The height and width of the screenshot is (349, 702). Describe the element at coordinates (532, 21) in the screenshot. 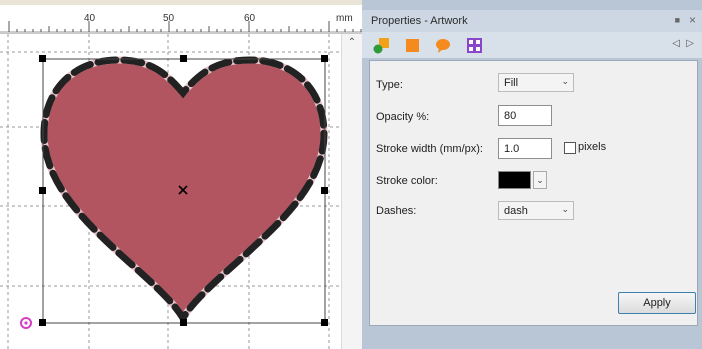

I see `panel-titlebar: Properties - Artwork ■ ×` at that location.